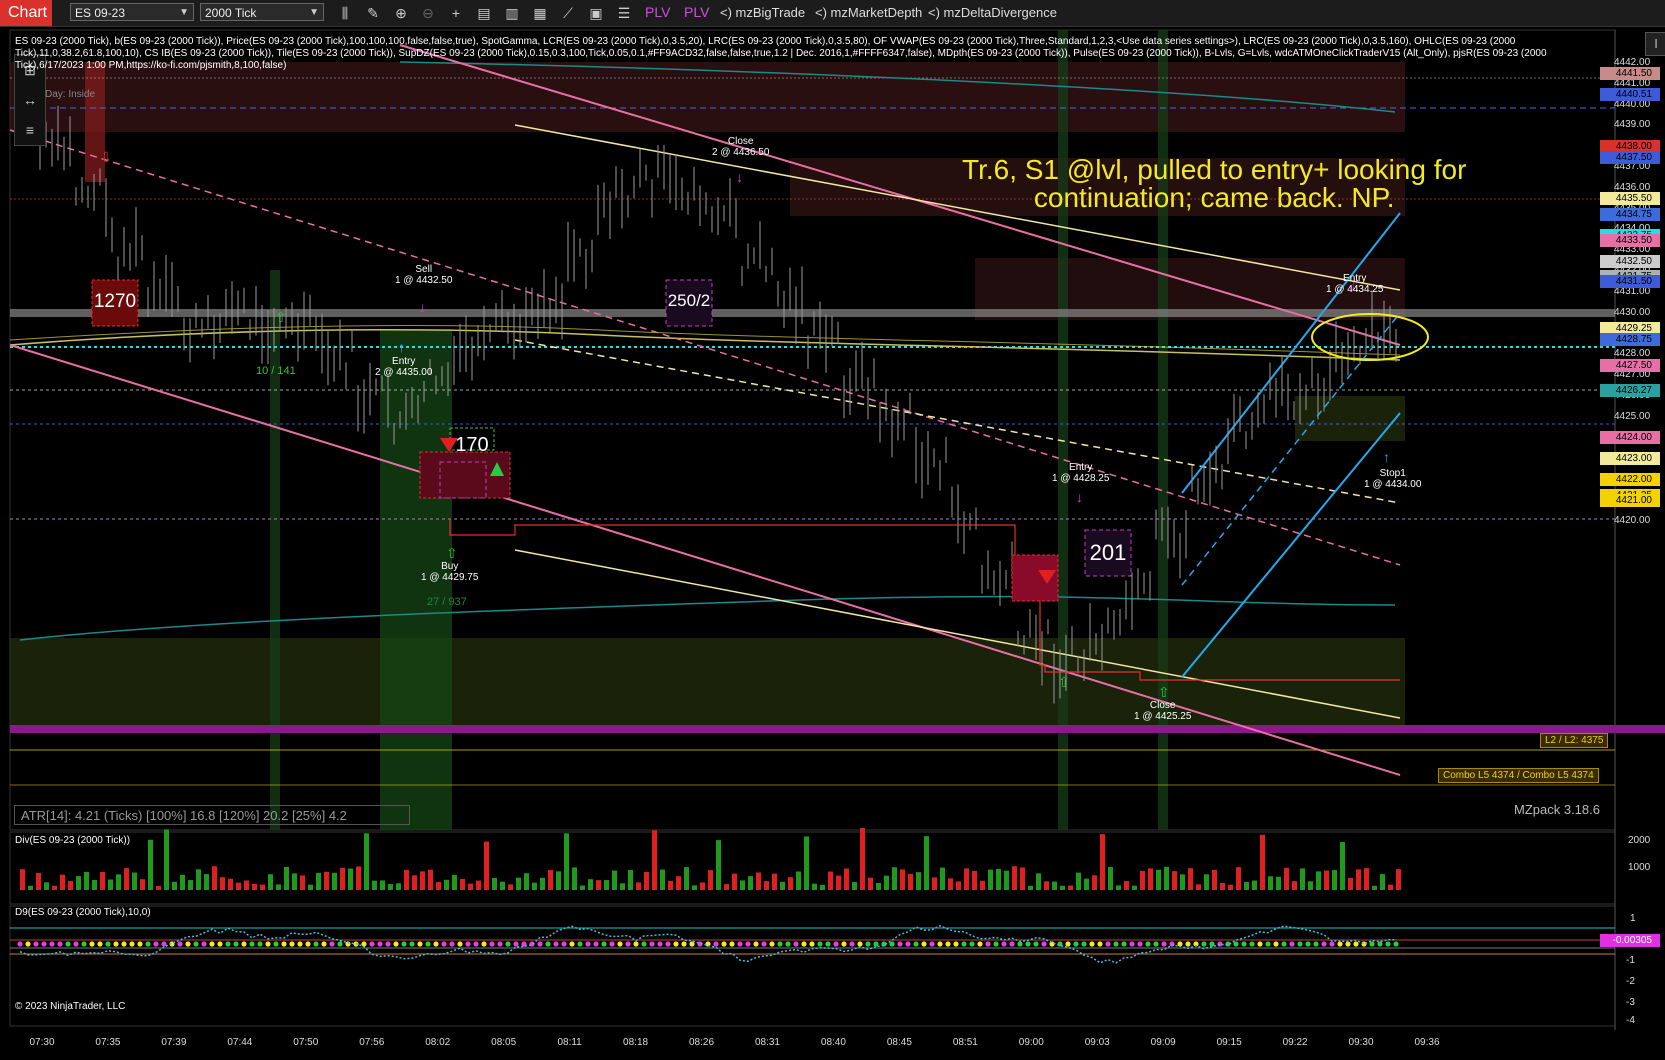 This screenshot has height=1060, width=1665. Describe the element at coordinates (624, 13) in the screenshot. I see `list-icon: ☰` at that location.